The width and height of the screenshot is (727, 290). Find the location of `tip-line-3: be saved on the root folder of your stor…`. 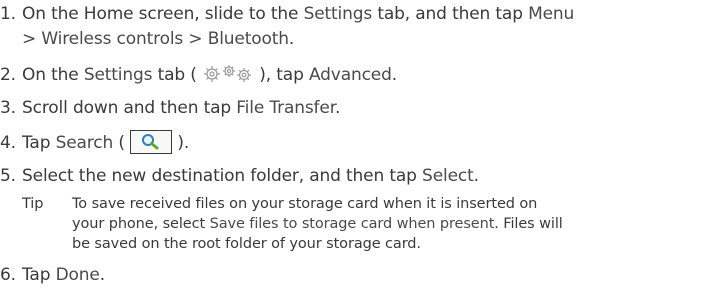

tip-line-3: be saved on the root folder of your stor… is located at coordinates (246, 244).